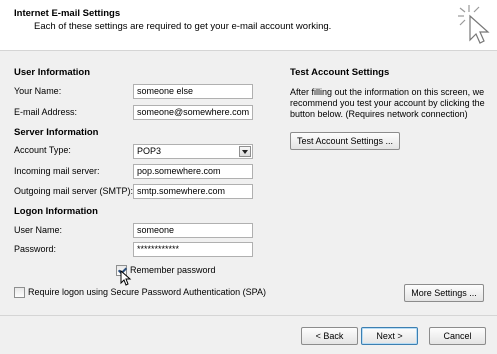  What do you see at coordinates (74, 191) in the screenshot?
I see `outgoing-server-label: Outgoing mail server (SMTP):` at bounding box center [74, 191].